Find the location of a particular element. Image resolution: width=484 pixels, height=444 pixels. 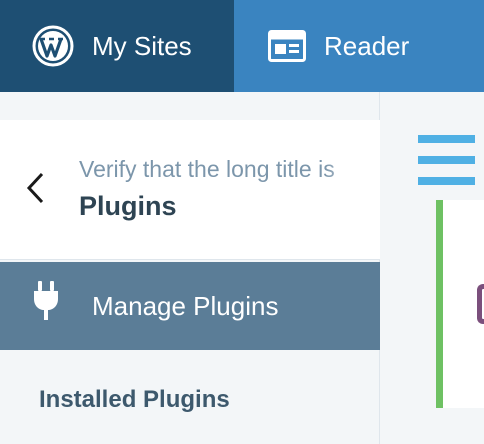

wordpress-logo-icon is located at coordinates (53, 46).